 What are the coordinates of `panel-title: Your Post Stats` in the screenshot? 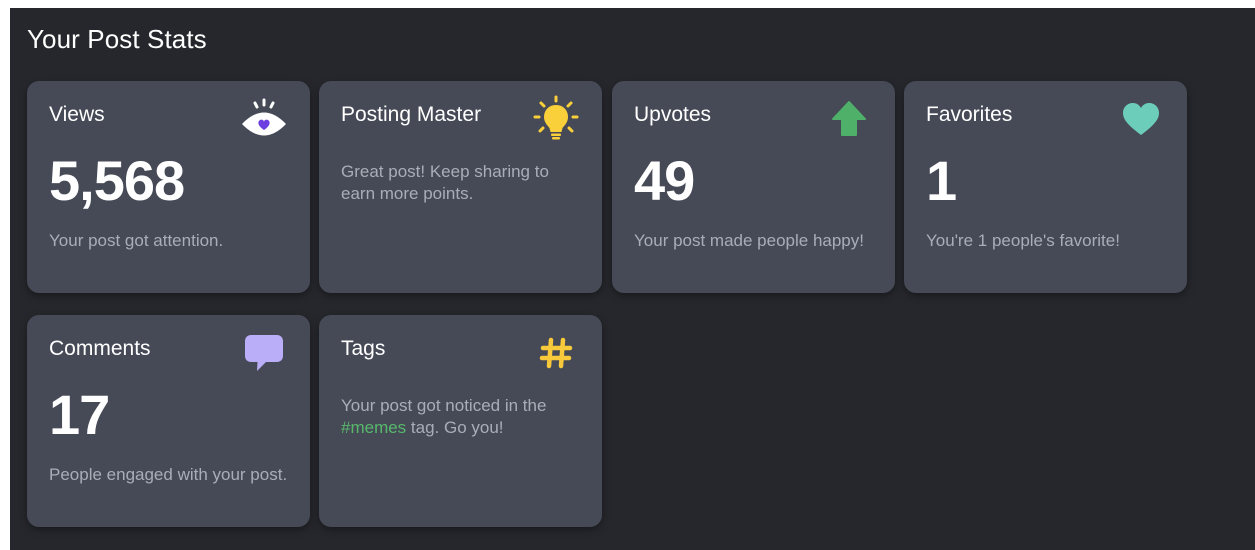 It's located at (117, 39).